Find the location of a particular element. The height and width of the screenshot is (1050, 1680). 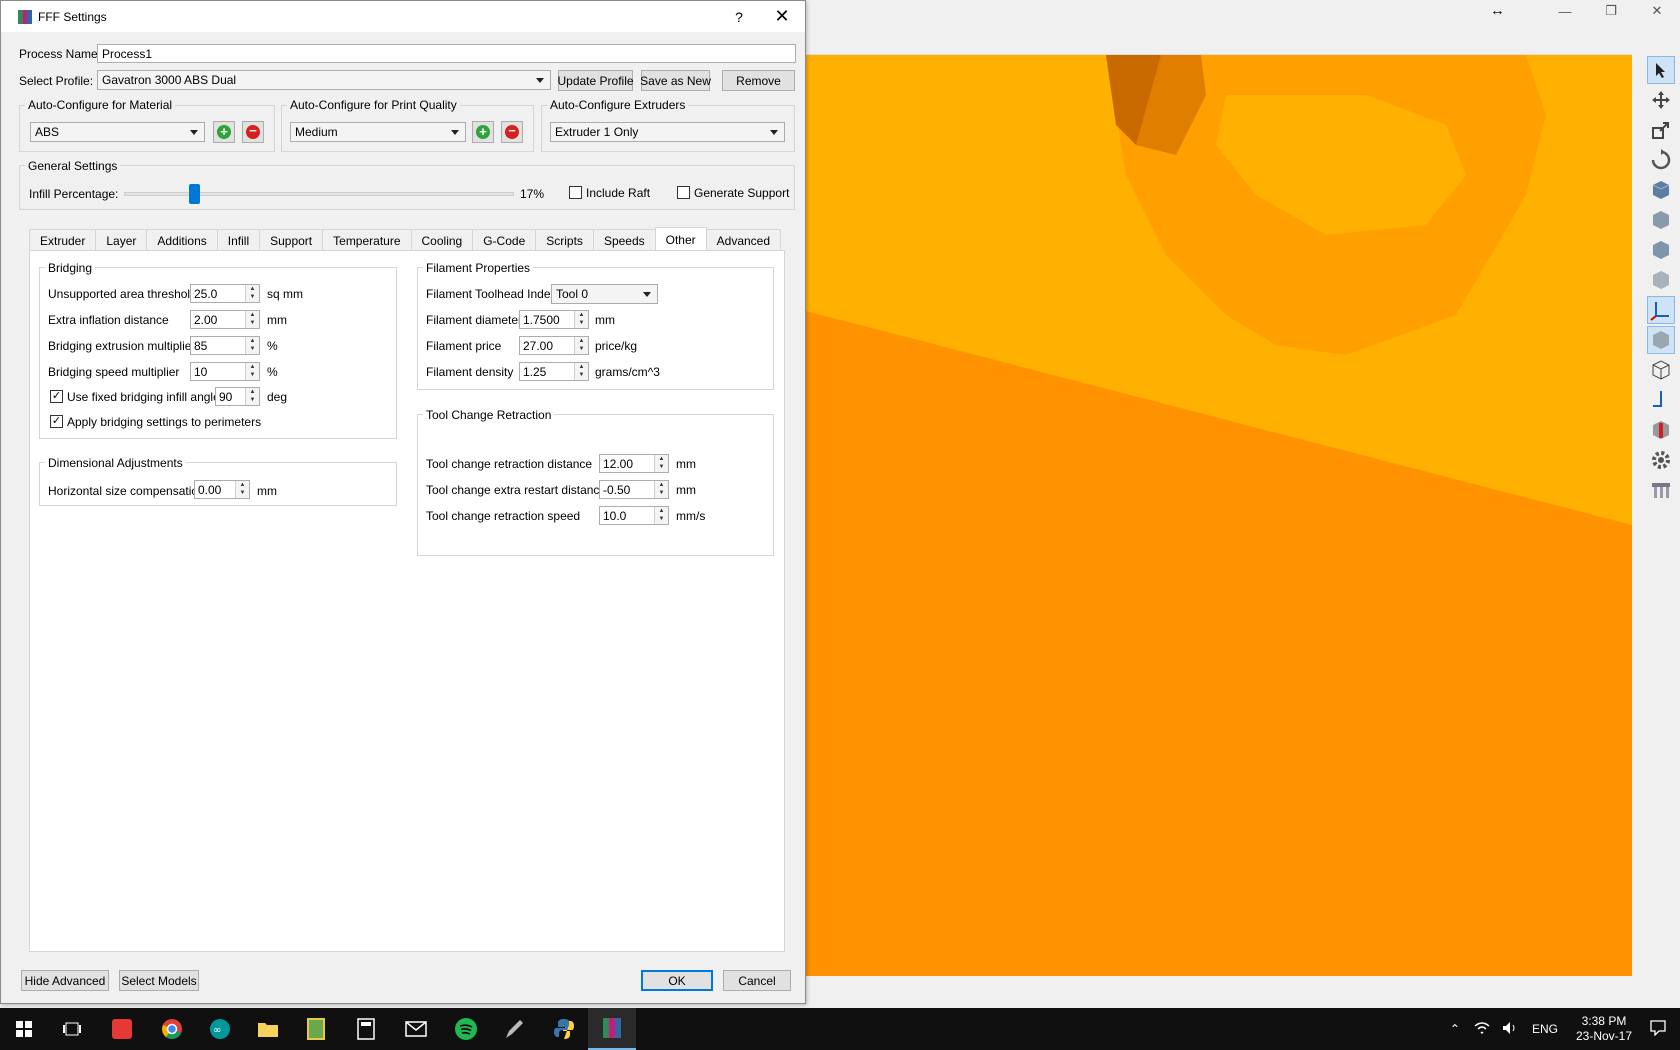

cross-section-icon is located at coordinates (1661, 430).